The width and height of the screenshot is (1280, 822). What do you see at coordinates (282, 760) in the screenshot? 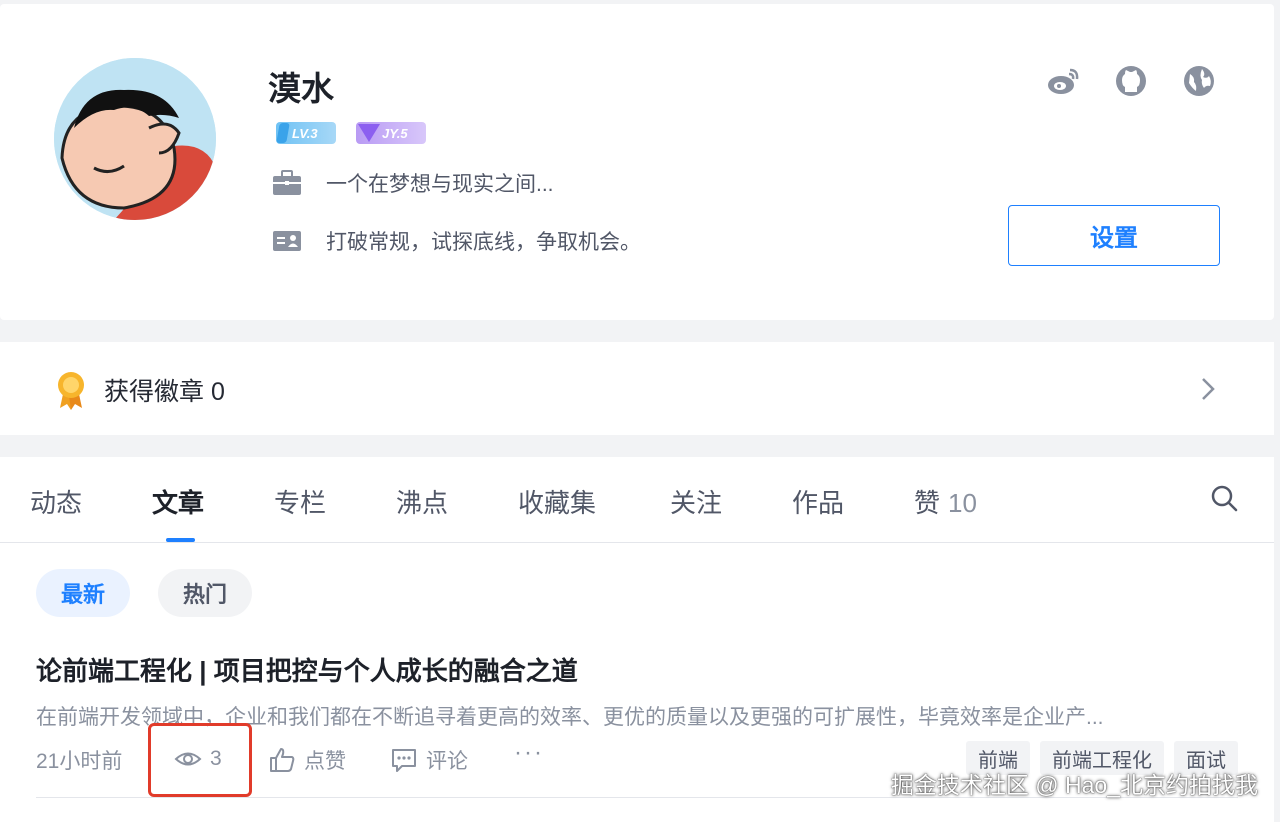
I see `thumbs-up-icon` at bounding box center [282, 760].